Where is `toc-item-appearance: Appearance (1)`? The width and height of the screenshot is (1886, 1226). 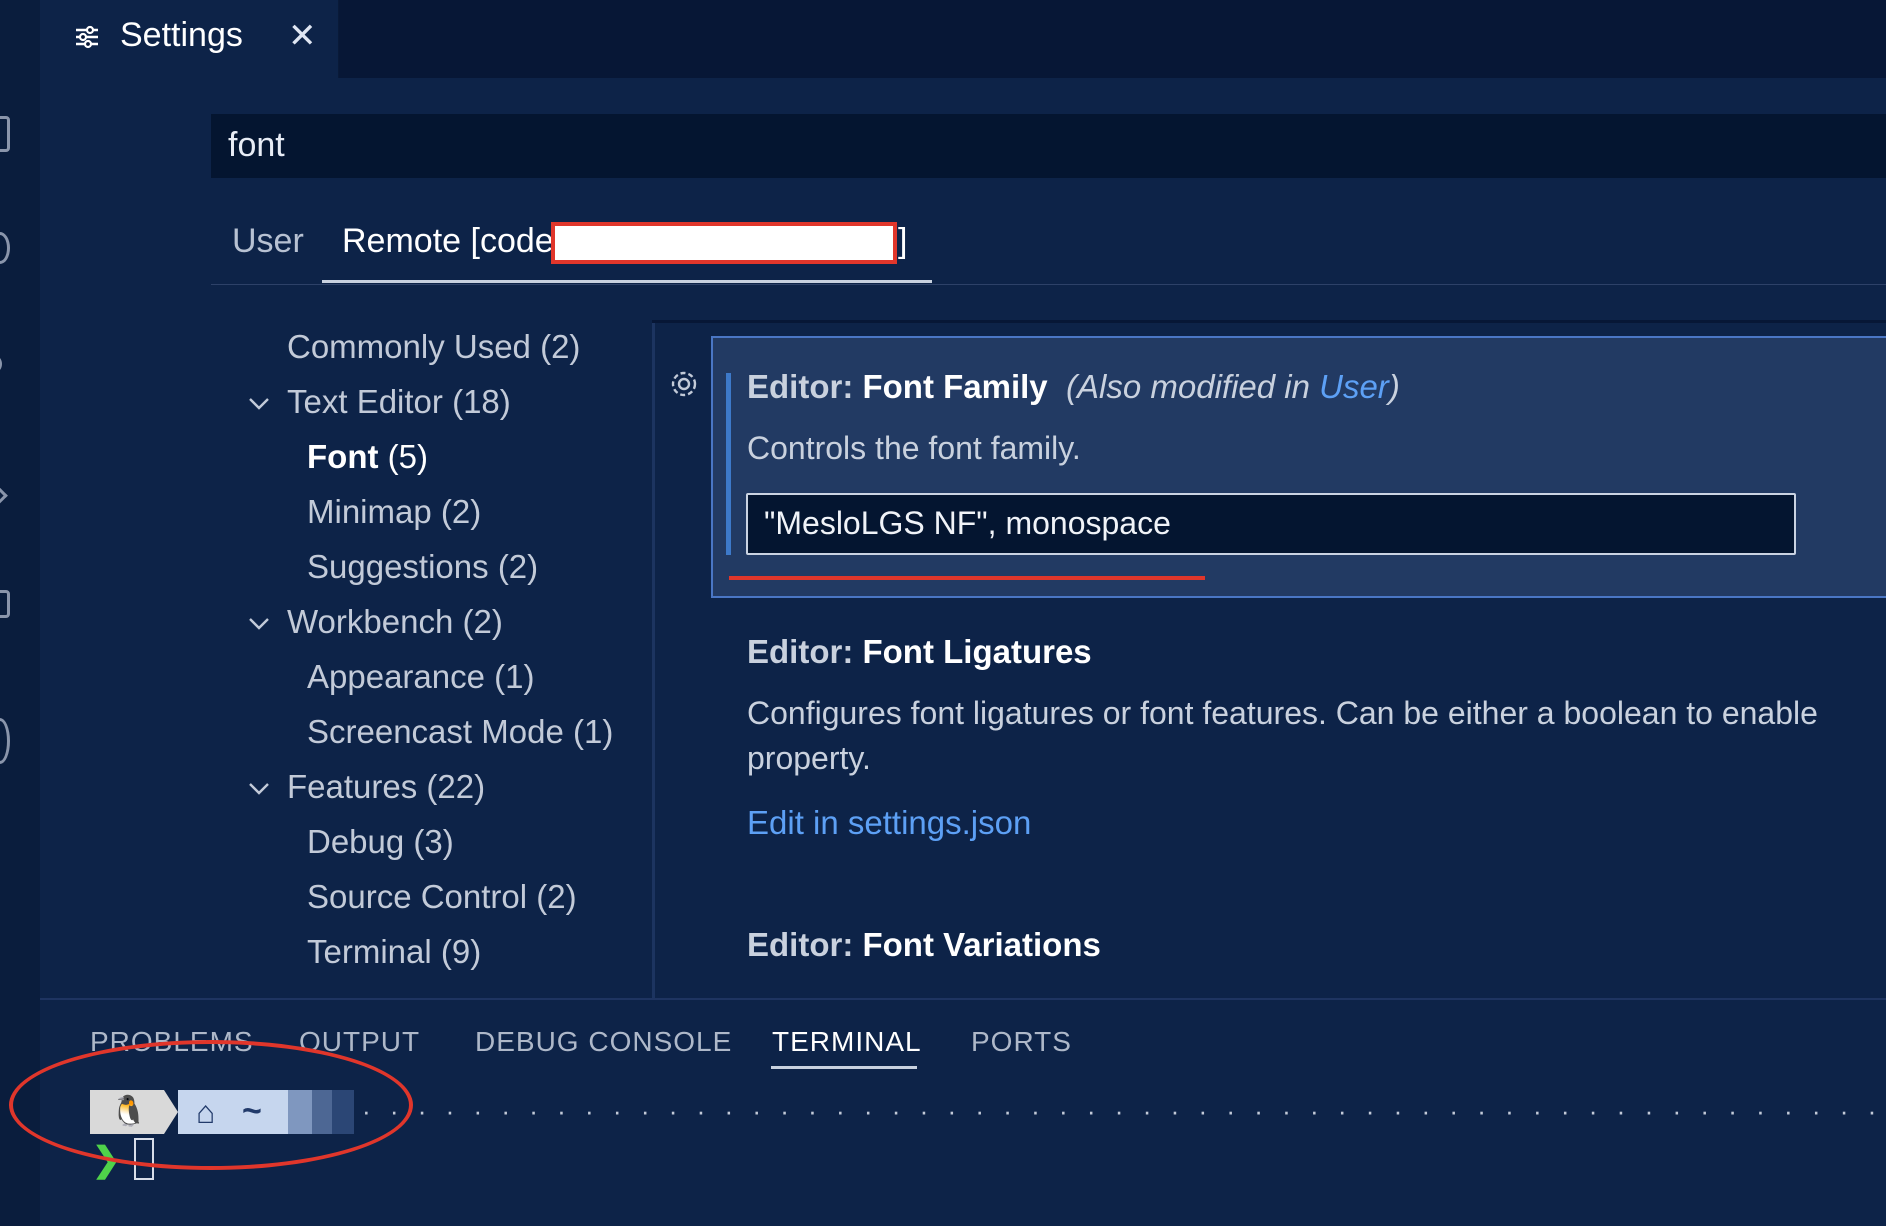
toc-item-appearance: Appearance (1) is located at coordinates (421, 677).